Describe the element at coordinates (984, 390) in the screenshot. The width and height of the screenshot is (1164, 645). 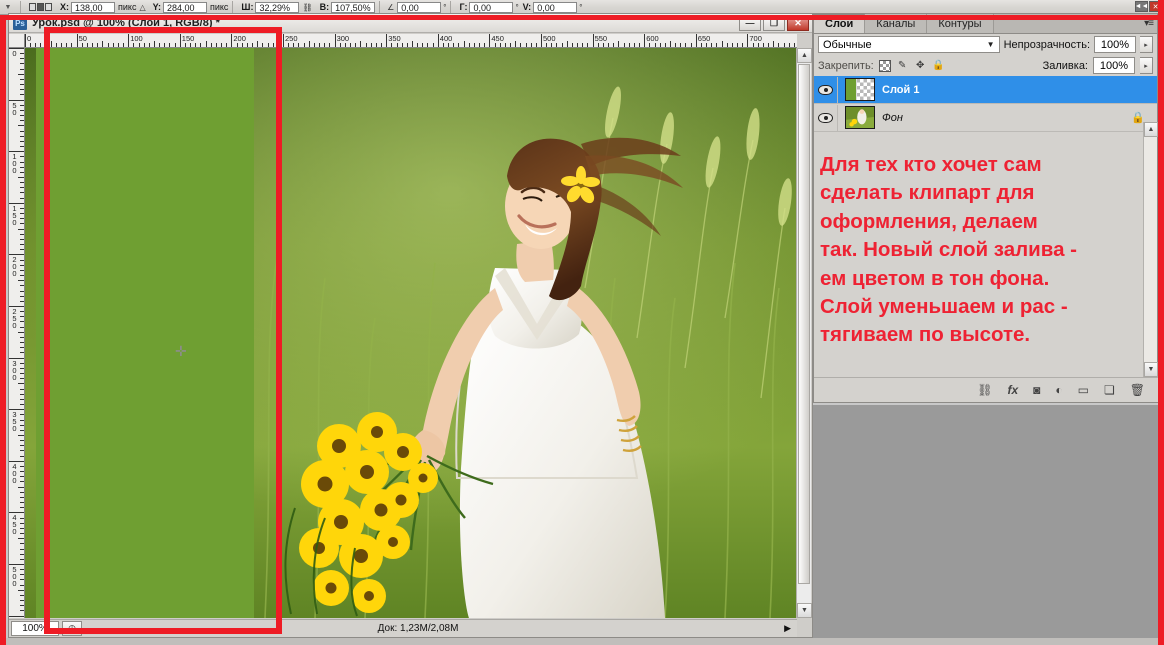
I see `link-layers-icon: ⛓` at that location.